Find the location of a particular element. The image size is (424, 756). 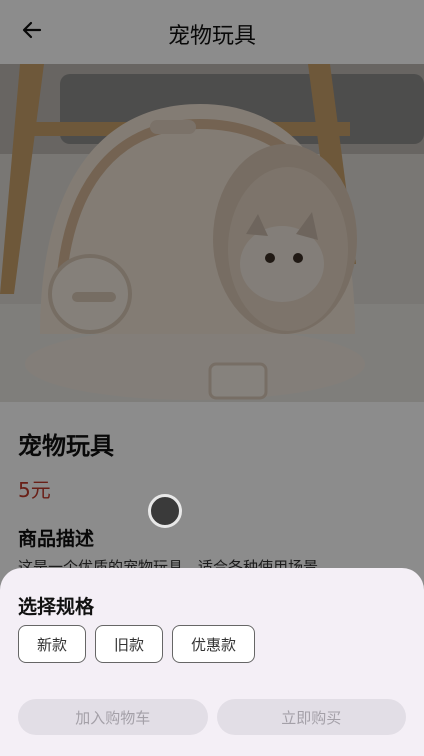

action-bar: 加入购物车 立即购买 is located at coordinates (212, 717).